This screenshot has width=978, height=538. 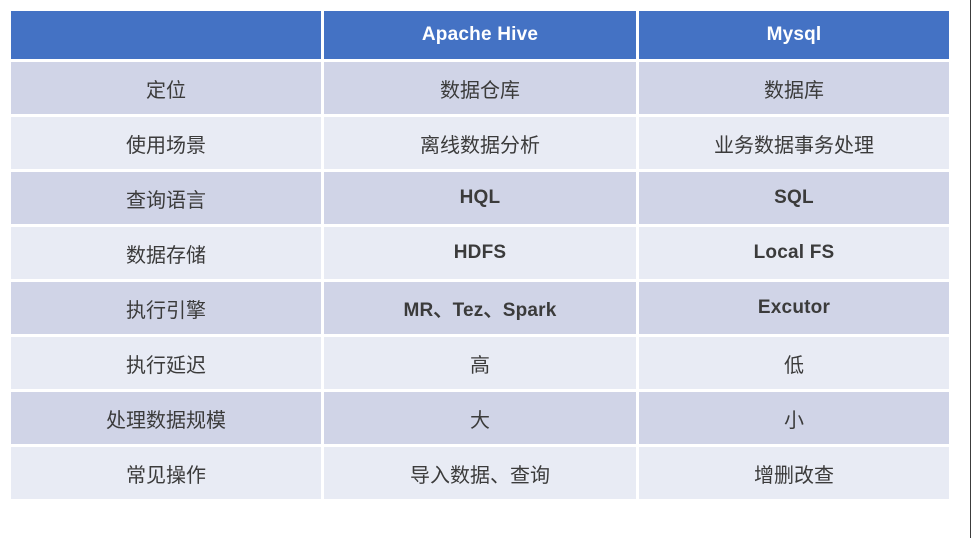 What do you see at coordinates (794, 88) in the screenshot?
I see `cell-mysql: 数据库` at bounding box center [794, 88].